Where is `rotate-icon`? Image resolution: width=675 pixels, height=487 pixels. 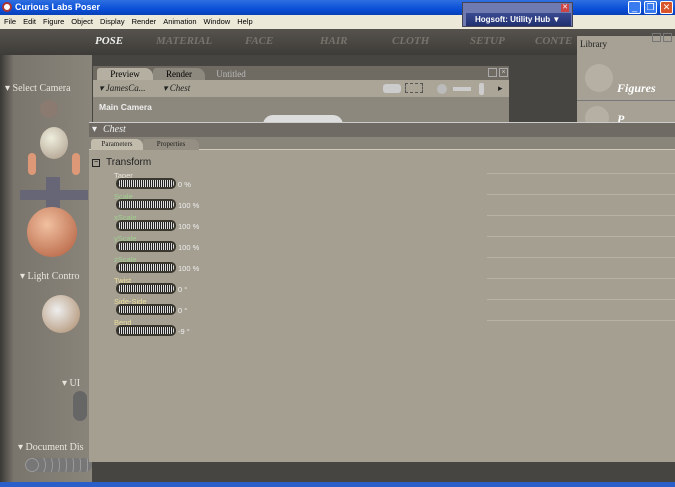 rotate-icon is located at coordinates (442, 89).